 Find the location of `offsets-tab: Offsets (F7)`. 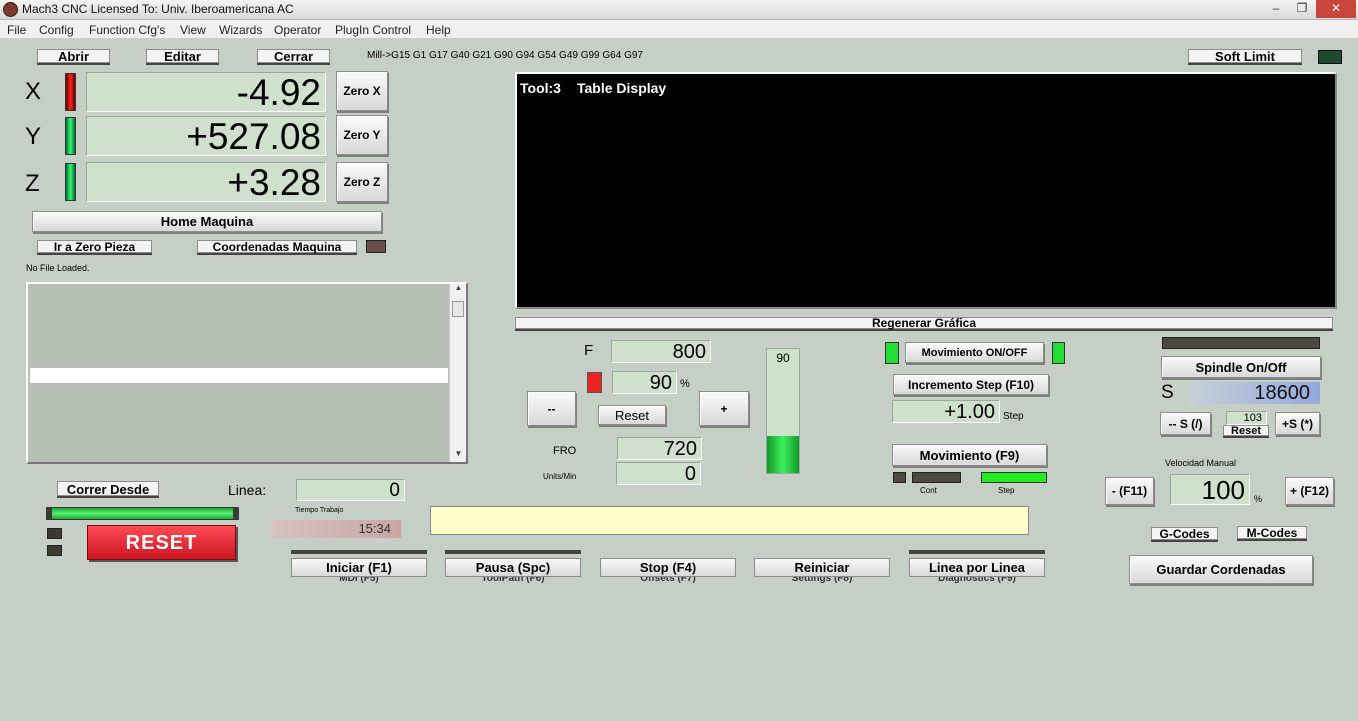

offsets-tab: Offsets (F7) is located at coordinates (668, 581).